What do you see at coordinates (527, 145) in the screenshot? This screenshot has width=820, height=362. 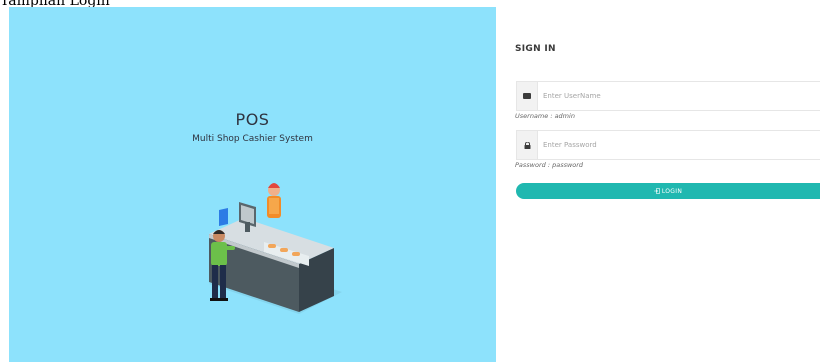 I see `lock-icon` at bounding box center [527, 145].